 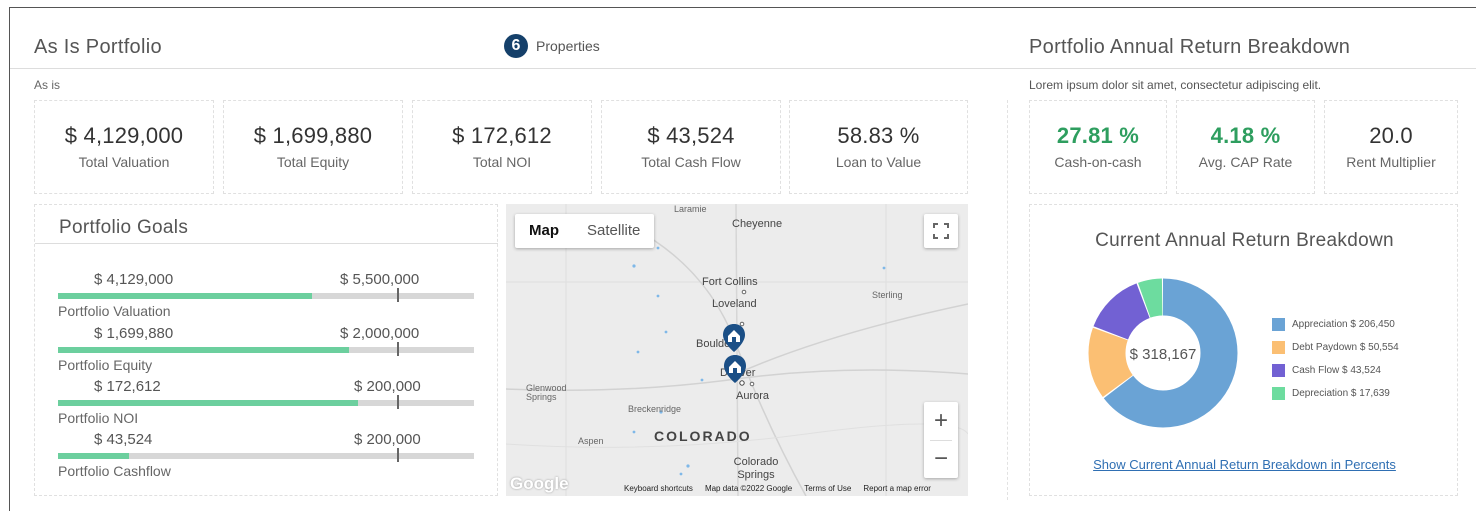 I want to click on goal-portfolio-equity: $ 1,699,880 $ 2,000,000 Portfolio Equity, so click(x=266, y=351).